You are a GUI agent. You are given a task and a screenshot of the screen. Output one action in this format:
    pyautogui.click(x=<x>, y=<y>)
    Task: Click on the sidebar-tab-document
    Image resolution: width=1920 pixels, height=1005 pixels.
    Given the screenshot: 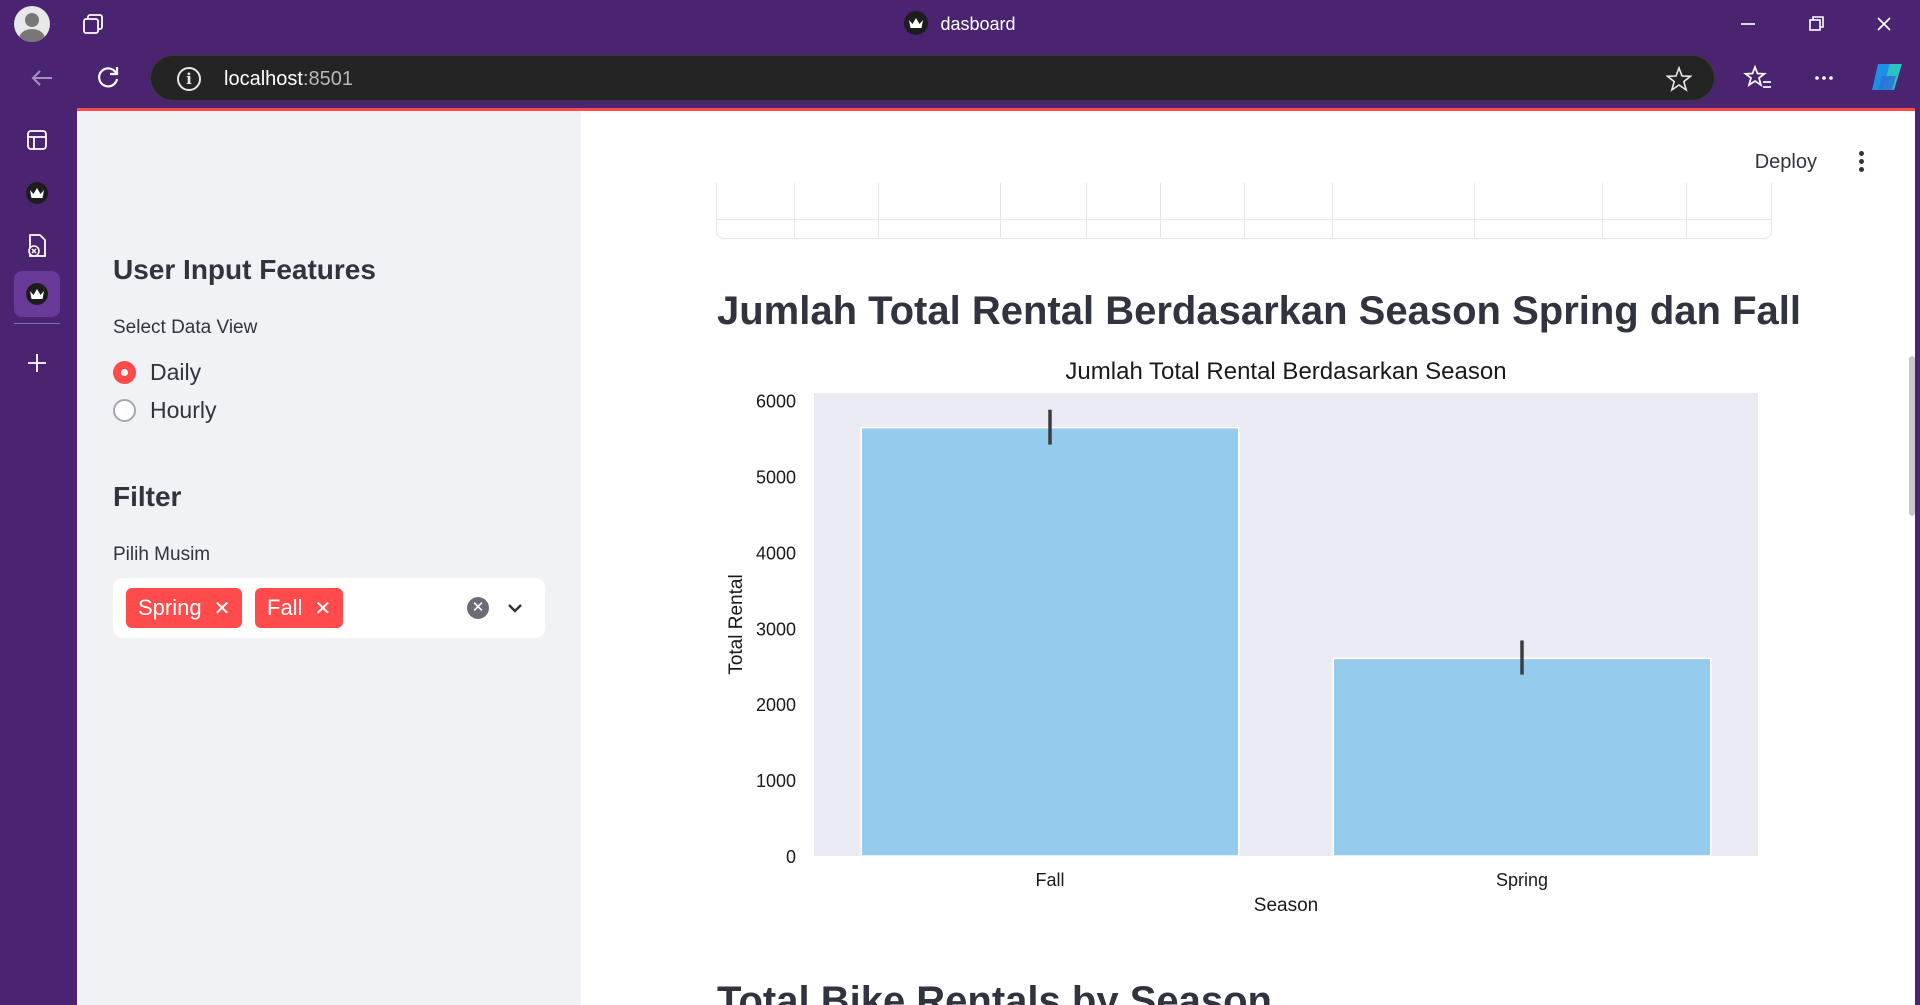 What is the action you would take?
    pyautogui.click(x=37, y=246)
    